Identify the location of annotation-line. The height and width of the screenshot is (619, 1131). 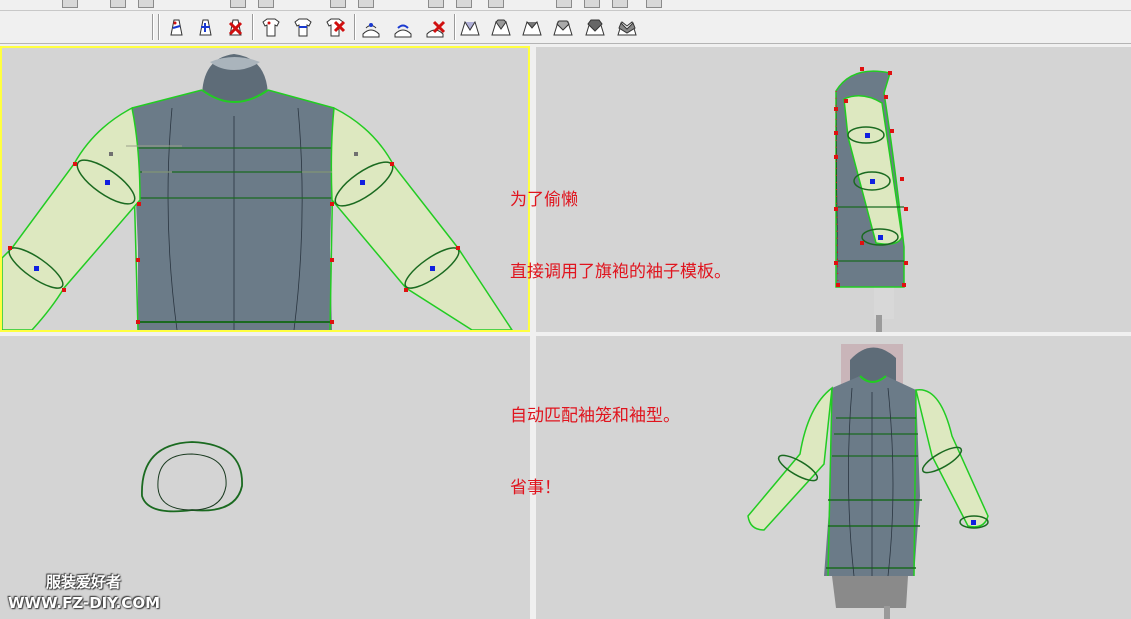
(620, 344).